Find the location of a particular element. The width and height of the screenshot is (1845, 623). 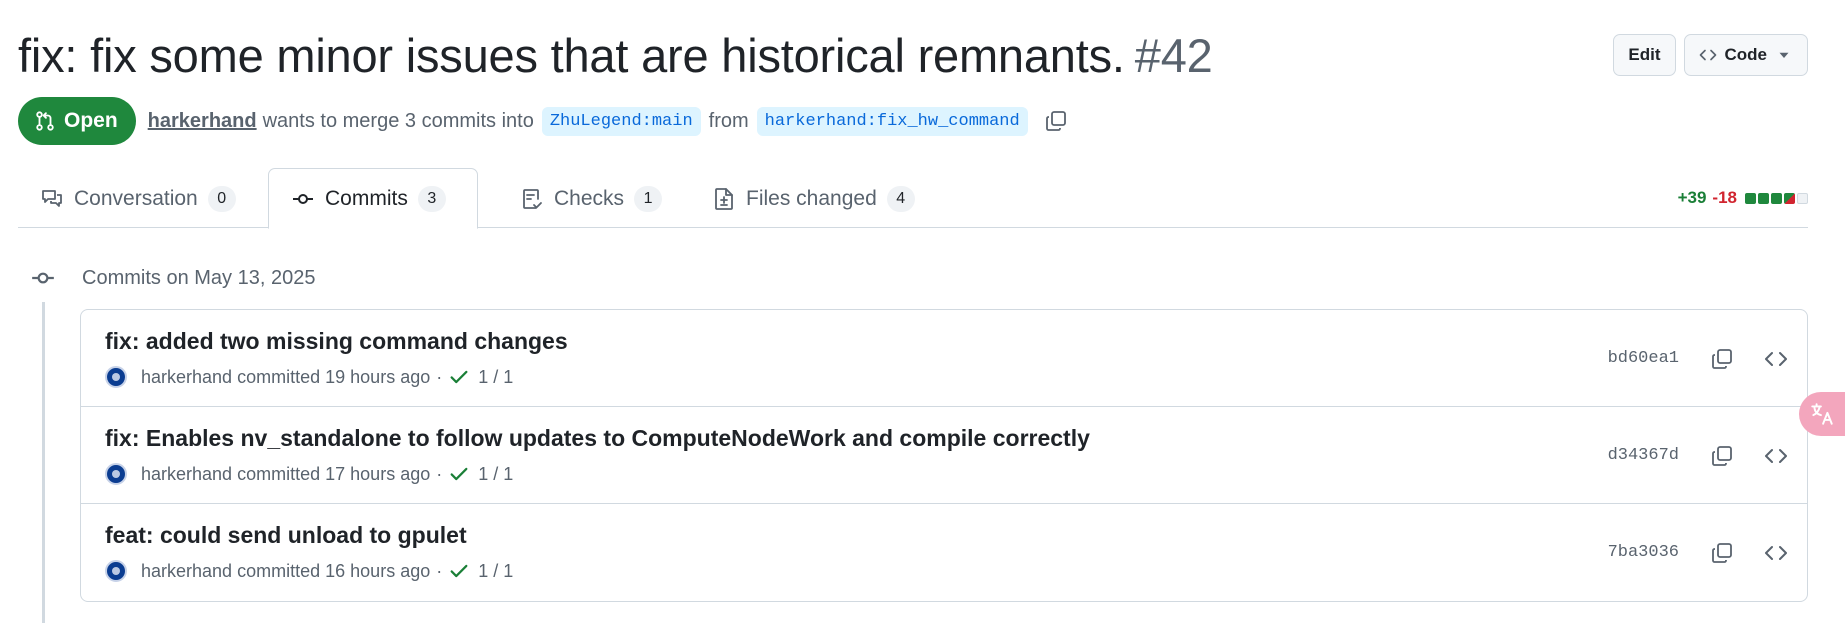

header-actions: Edit Code is located at coordinates (1710, 55).